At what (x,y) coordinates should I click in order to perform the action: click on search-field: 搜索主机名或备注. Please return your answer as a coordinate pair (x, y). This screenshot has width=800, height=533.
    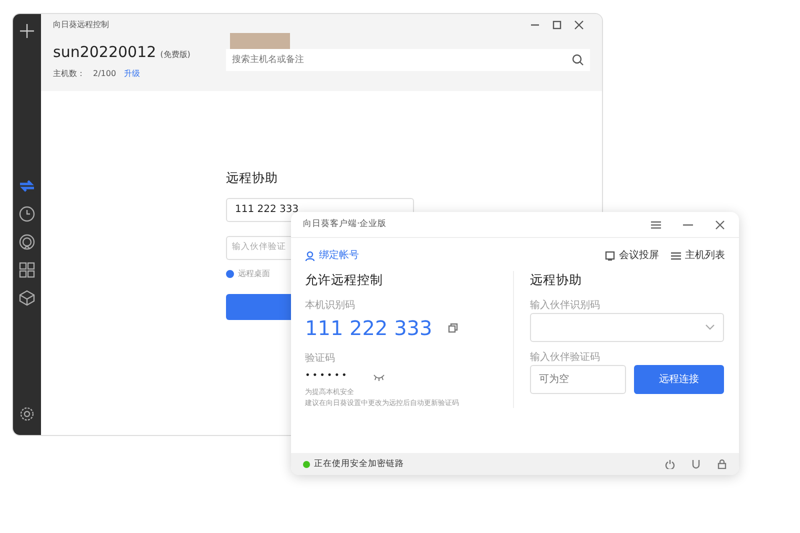
    Looking at the image, I should click on (408, 60).